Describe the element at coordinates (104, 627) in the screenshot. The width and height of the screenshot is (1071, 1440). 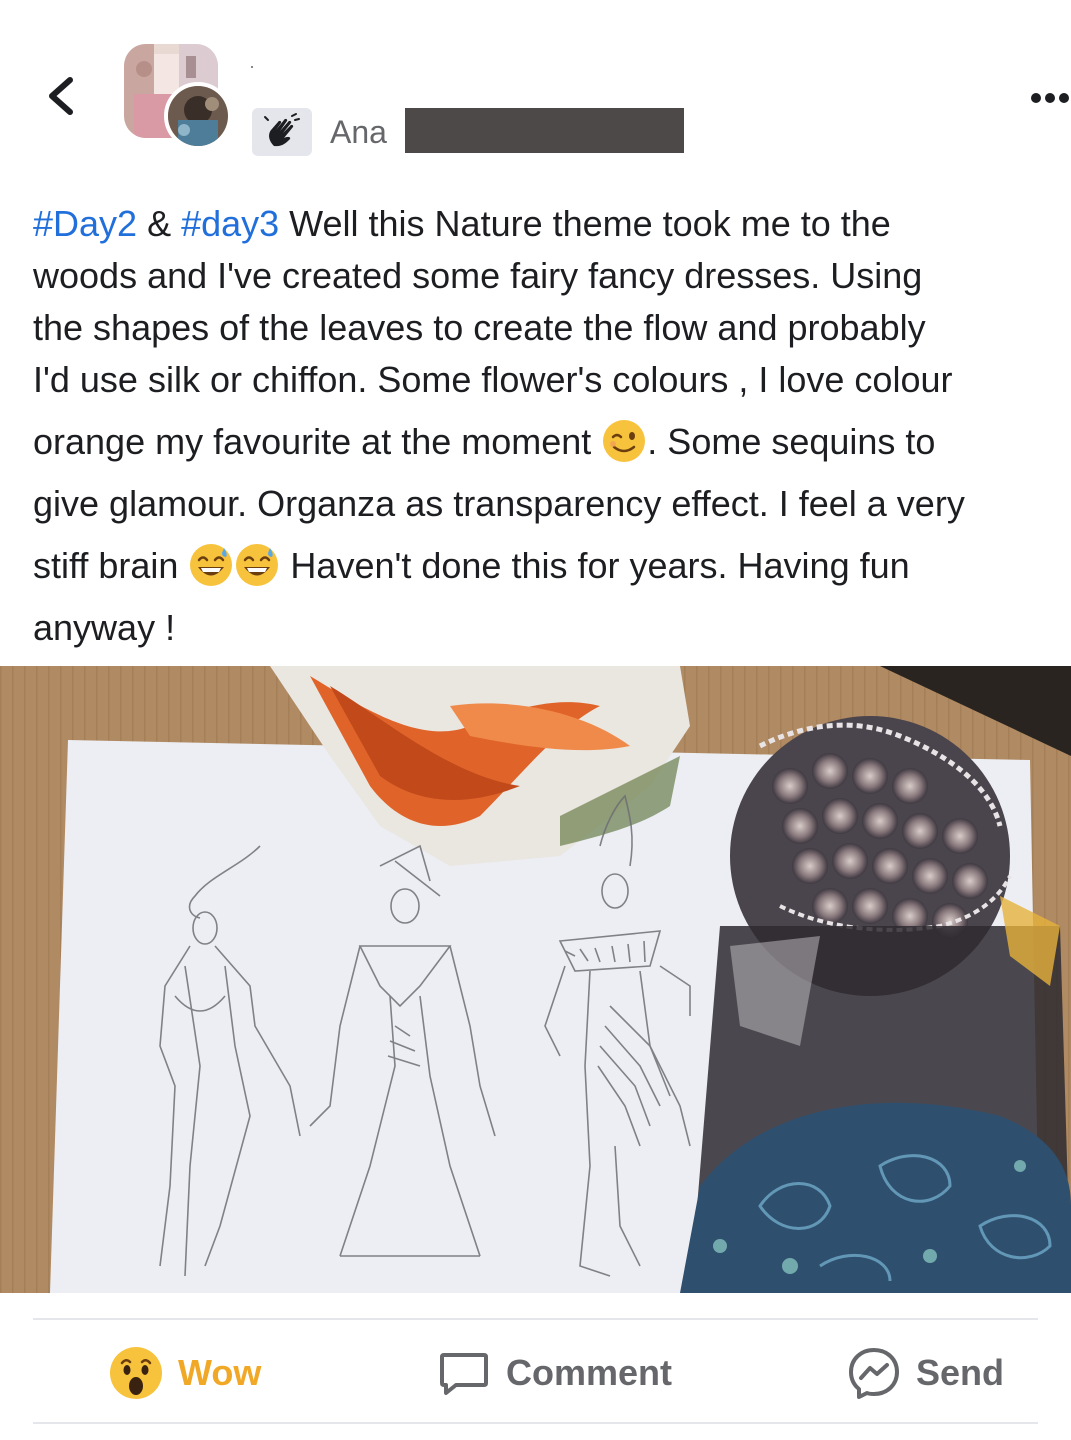
I see `post-line: anyway !` at that location.